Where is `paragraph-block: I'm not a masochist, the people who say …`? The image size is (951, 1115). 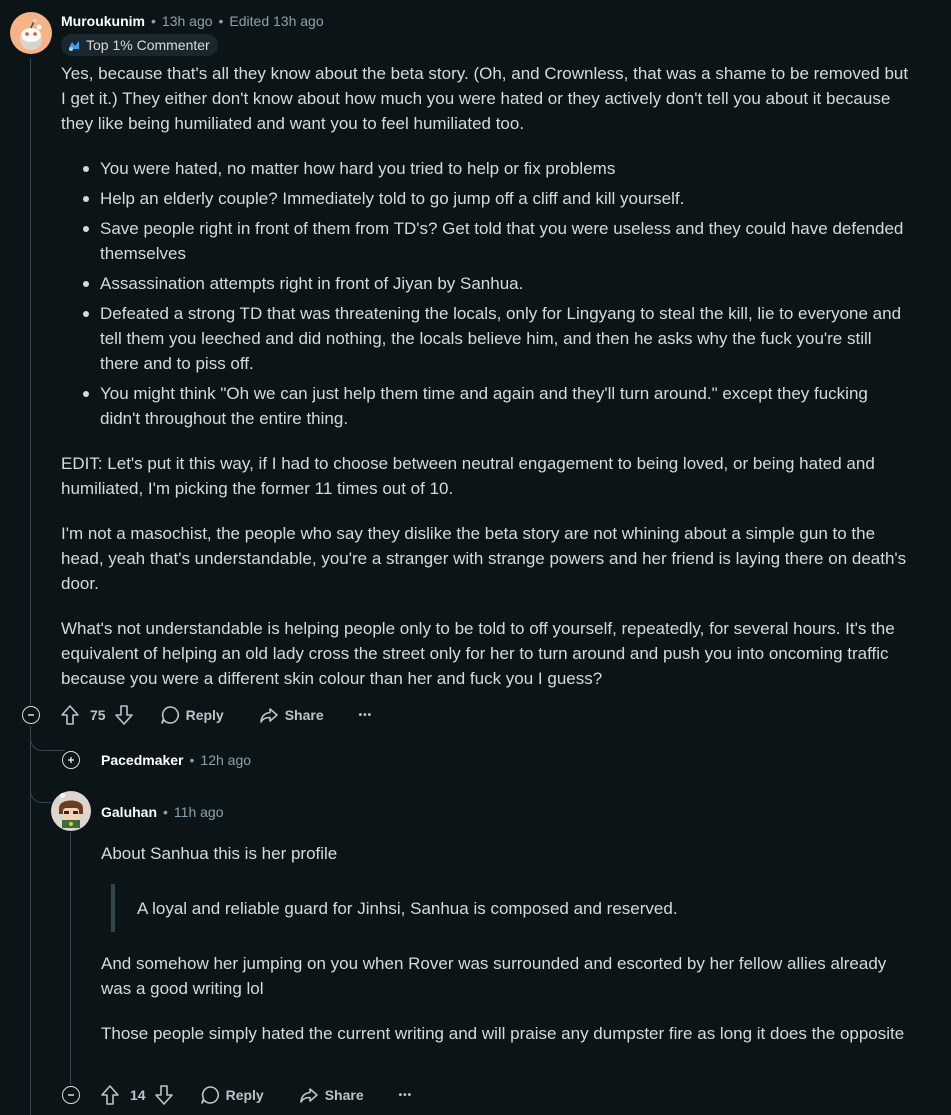
paragraph-block: I'm not a masochist, the people who say … is located at coordinates (486, 558).